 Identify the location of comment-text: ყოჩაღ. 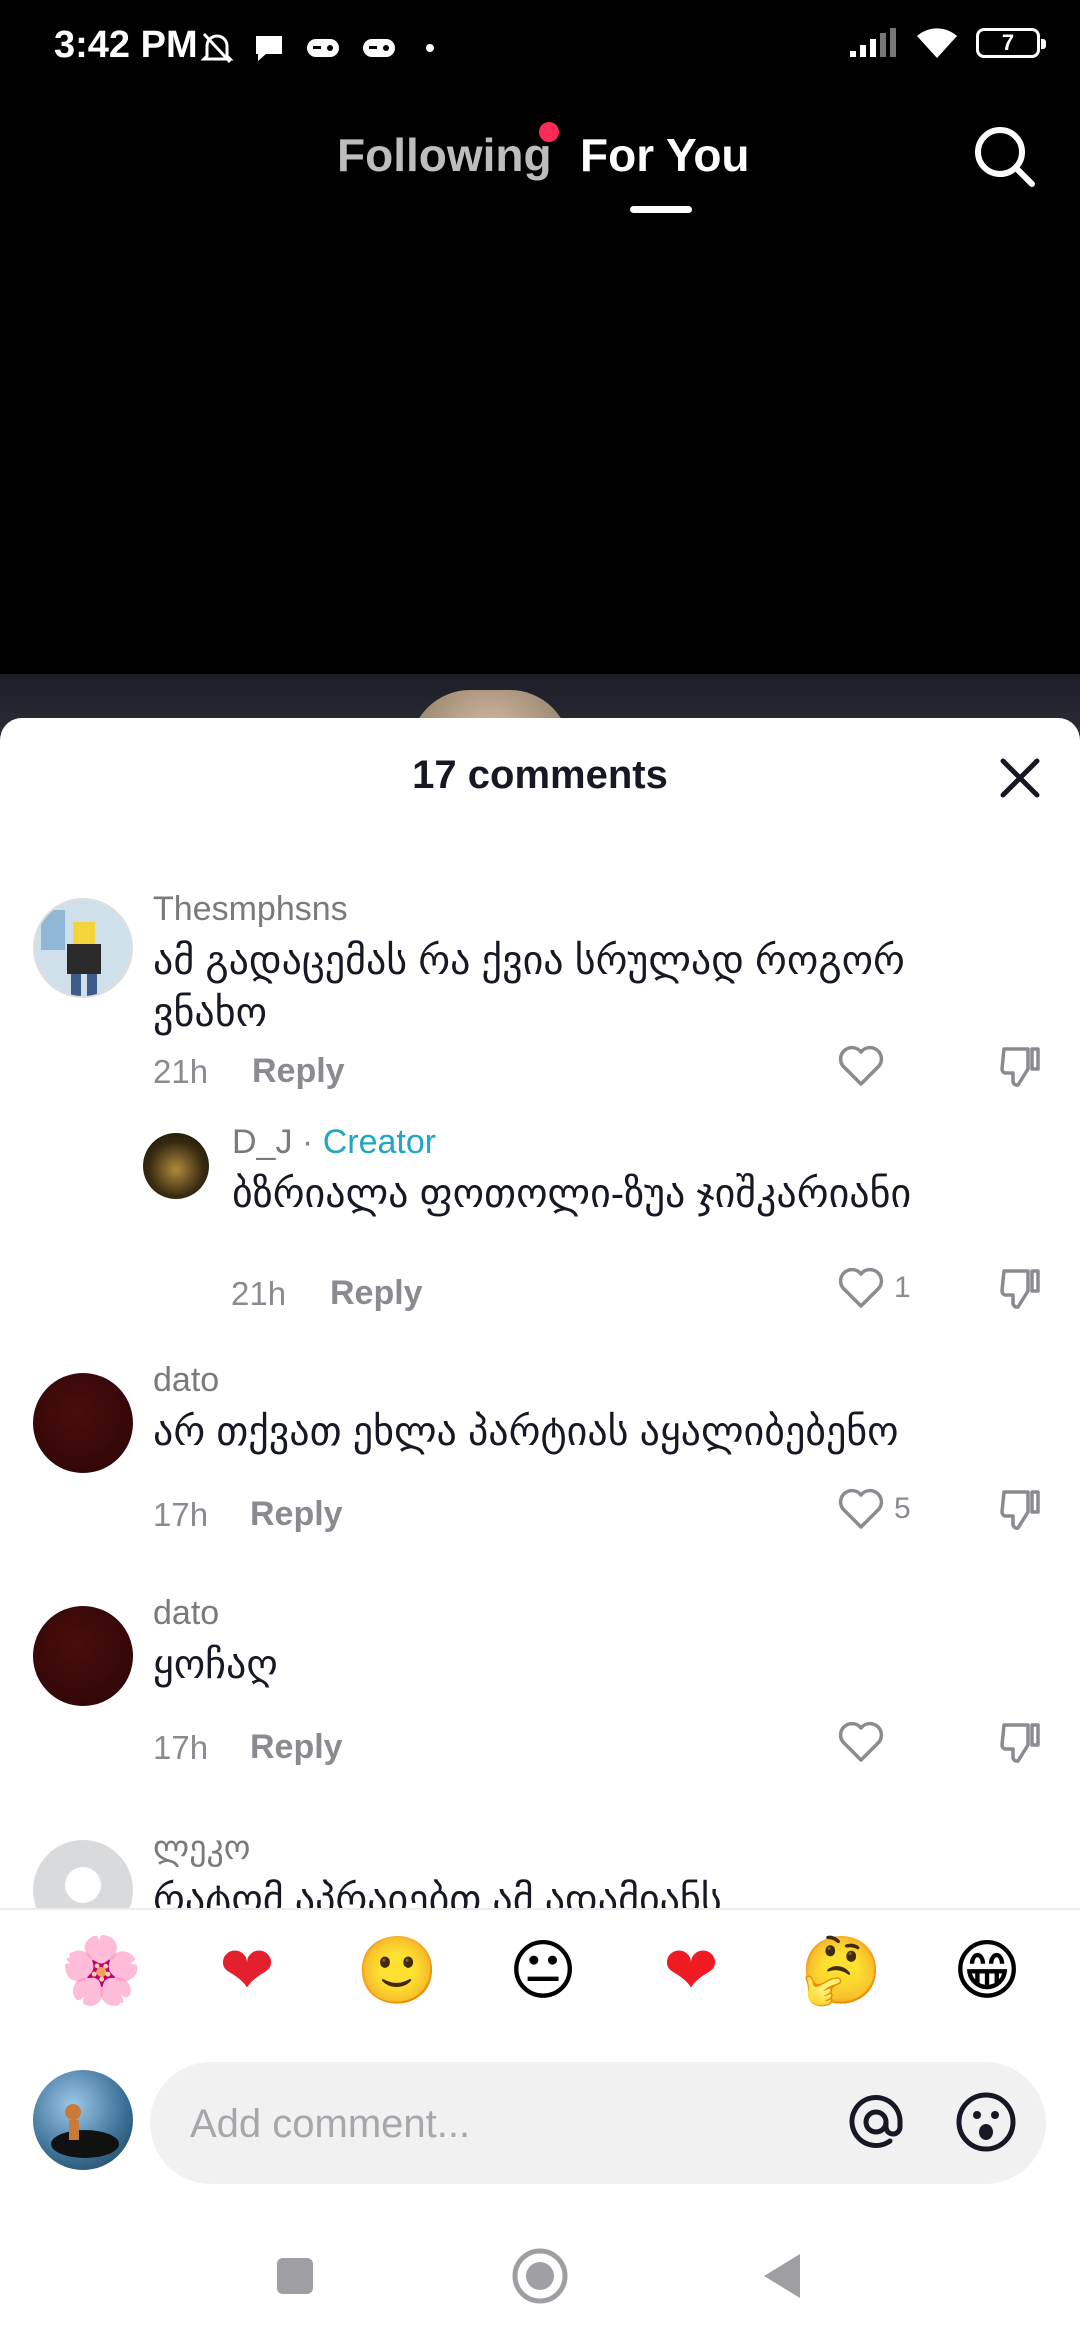
(215, 1665).